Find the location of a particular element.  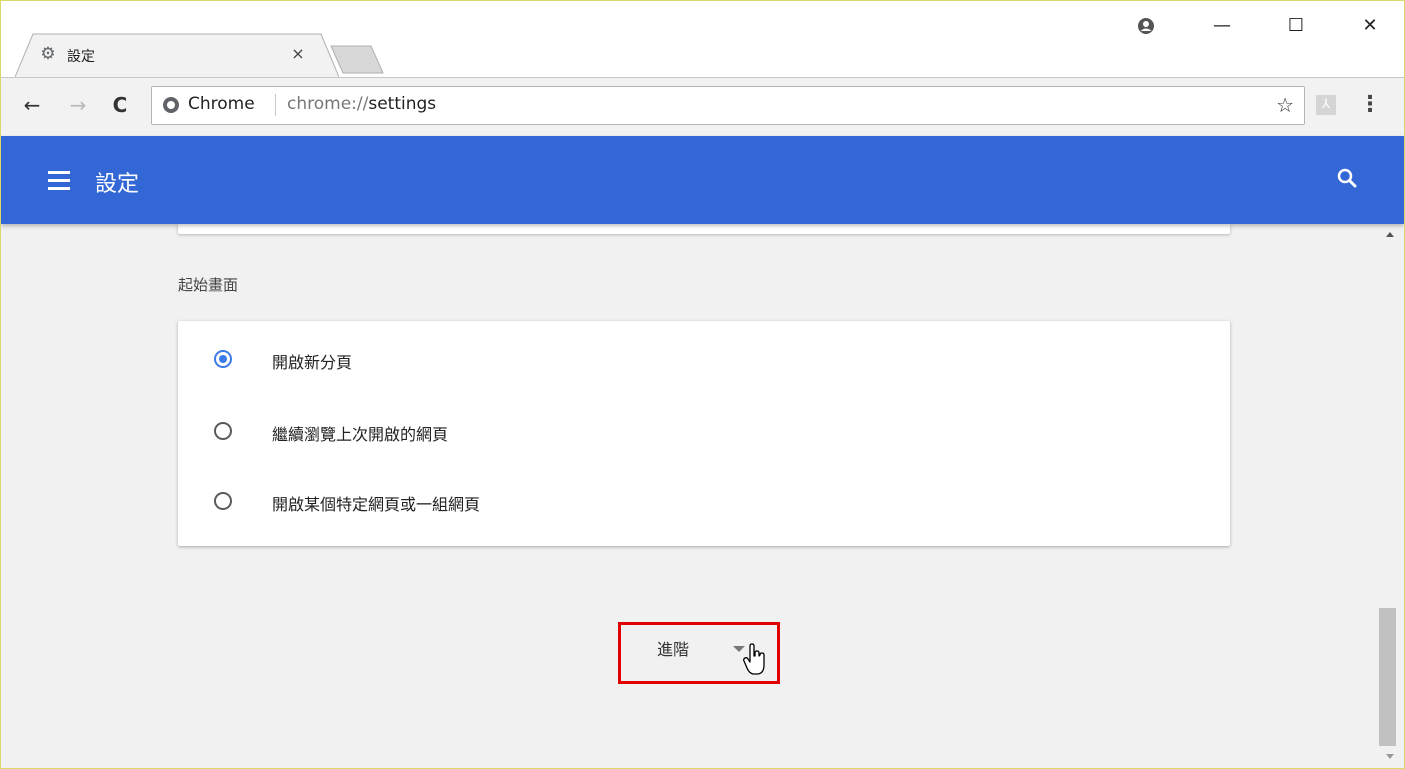

tab-close-button: × is located at coordinates (298, 54).